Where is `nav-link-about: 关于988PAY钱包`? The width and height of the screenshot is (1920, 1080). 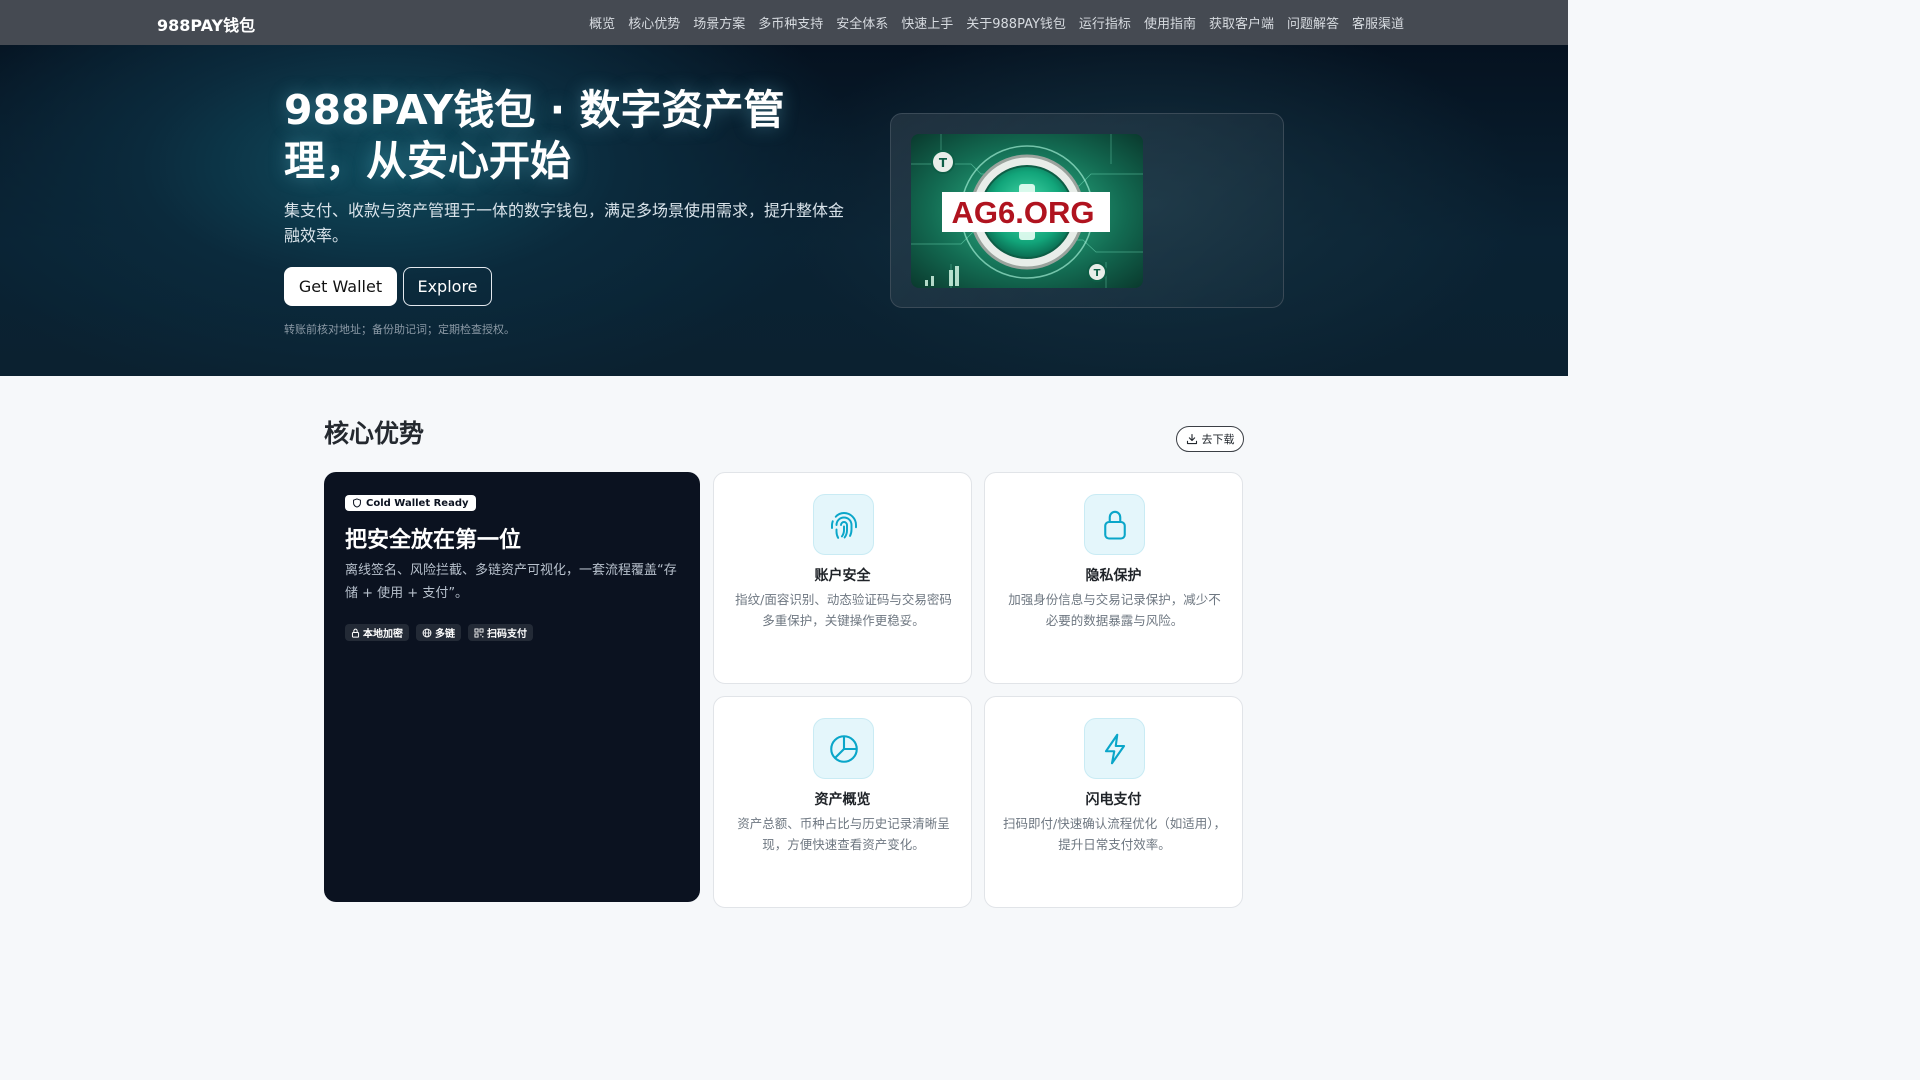
nav-link-about: 关于988PAY钱包 is located at coordinates (1016, 22).